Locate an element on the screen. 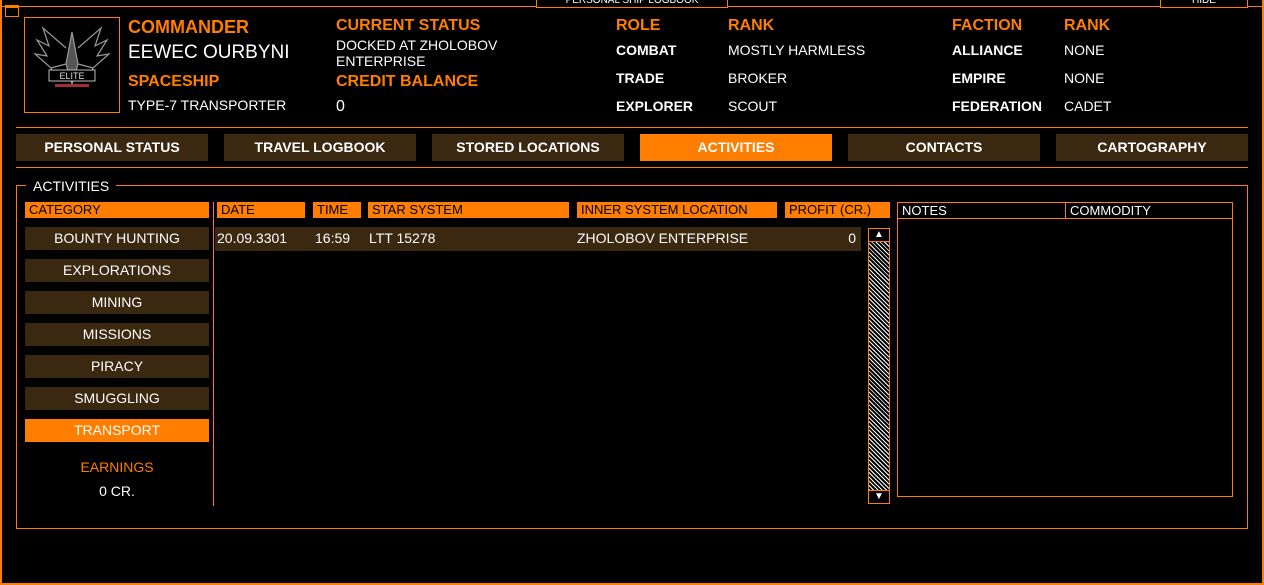 Image resolution: width=1264 pixels, height=585 pixels. category-piracy: PIRACY is located at coordinates (117, 366).